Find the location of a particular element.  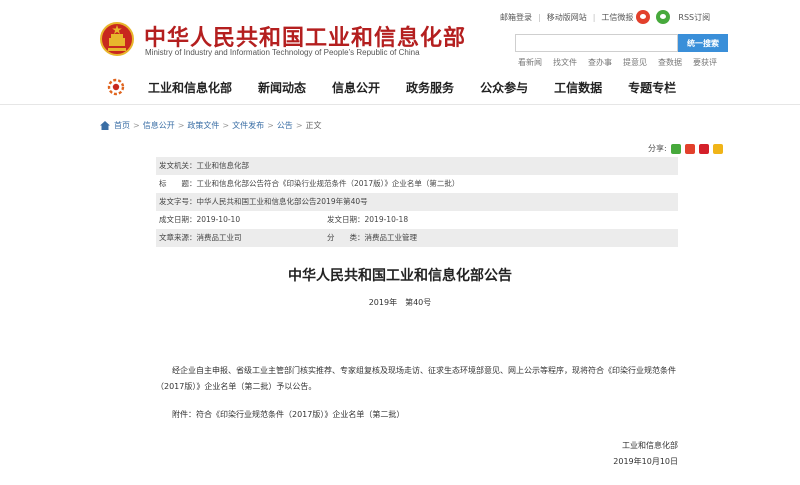

mail-login-link: 邮箱登录 is located at coordinates (516, 17).